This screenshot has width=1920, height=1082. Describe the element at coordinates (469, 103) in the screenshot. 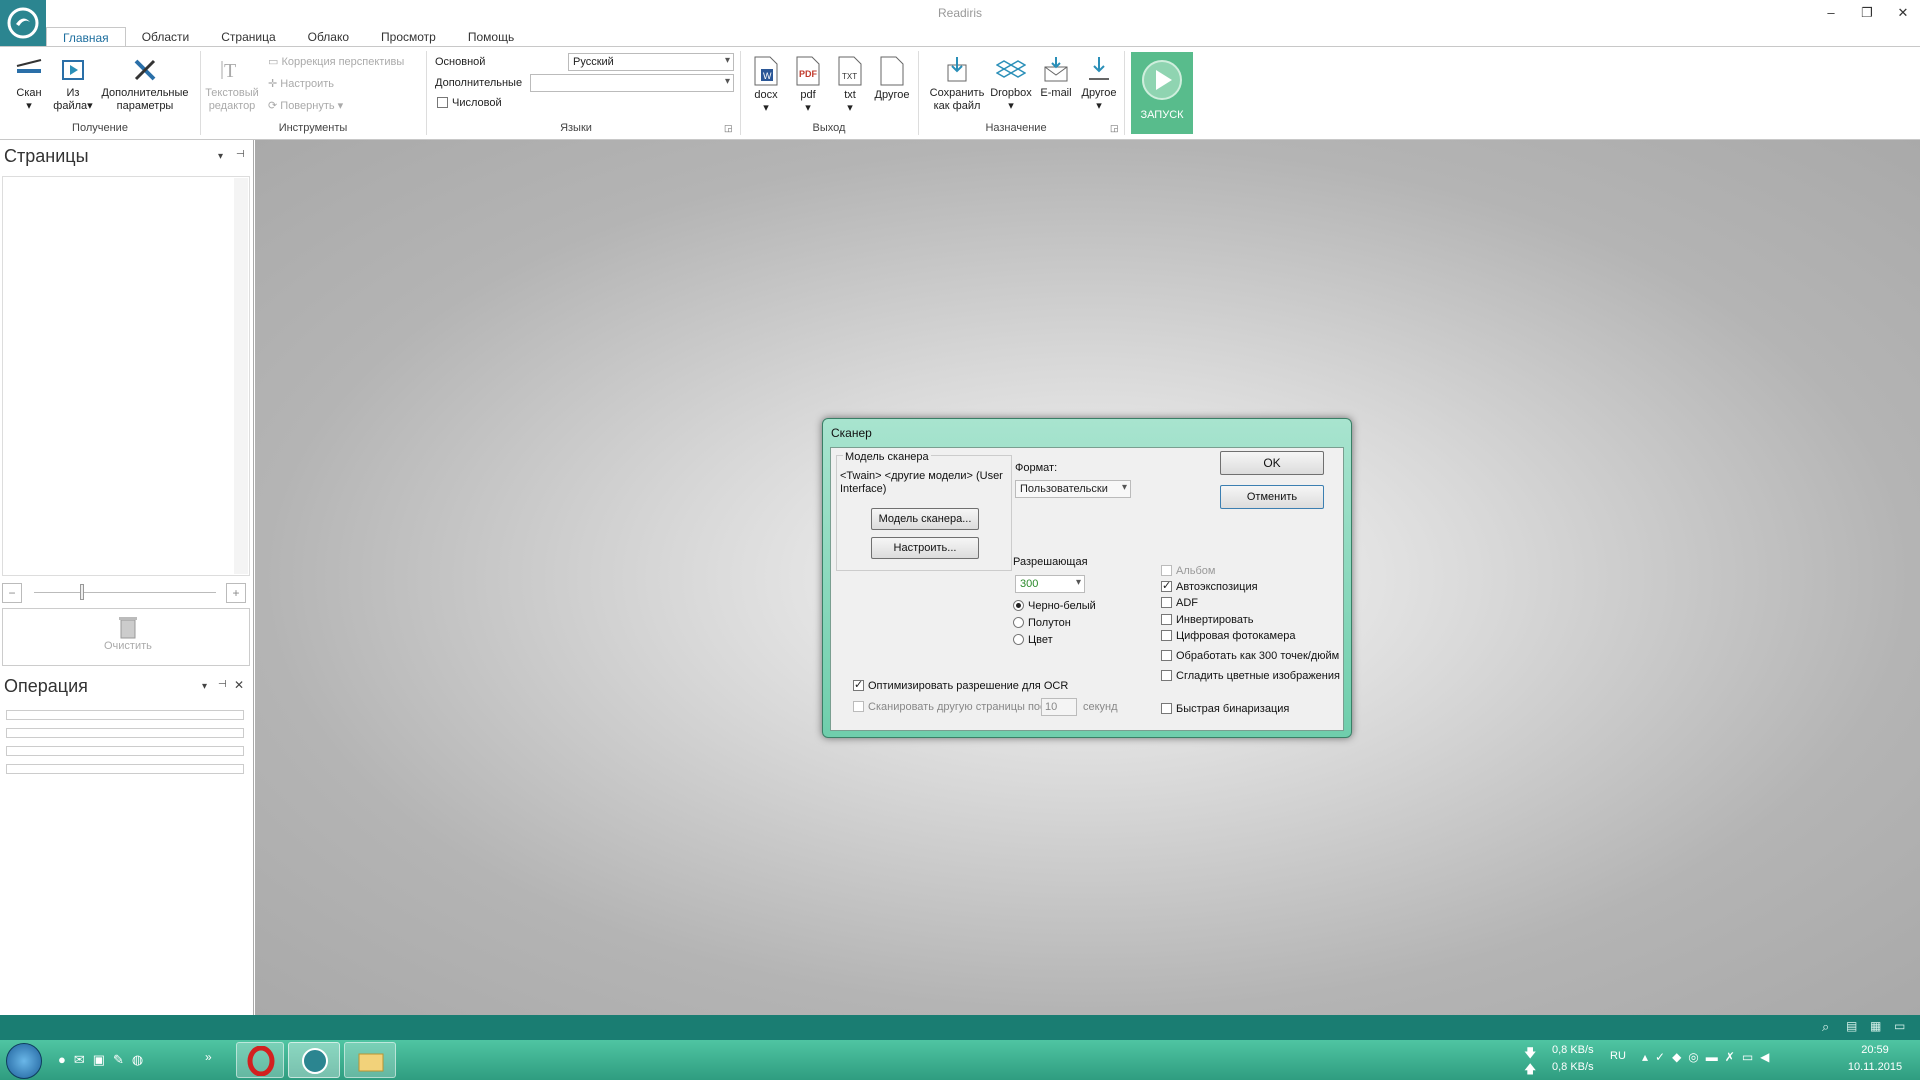

I see `numeric-checkbox: Числовой` at that location.